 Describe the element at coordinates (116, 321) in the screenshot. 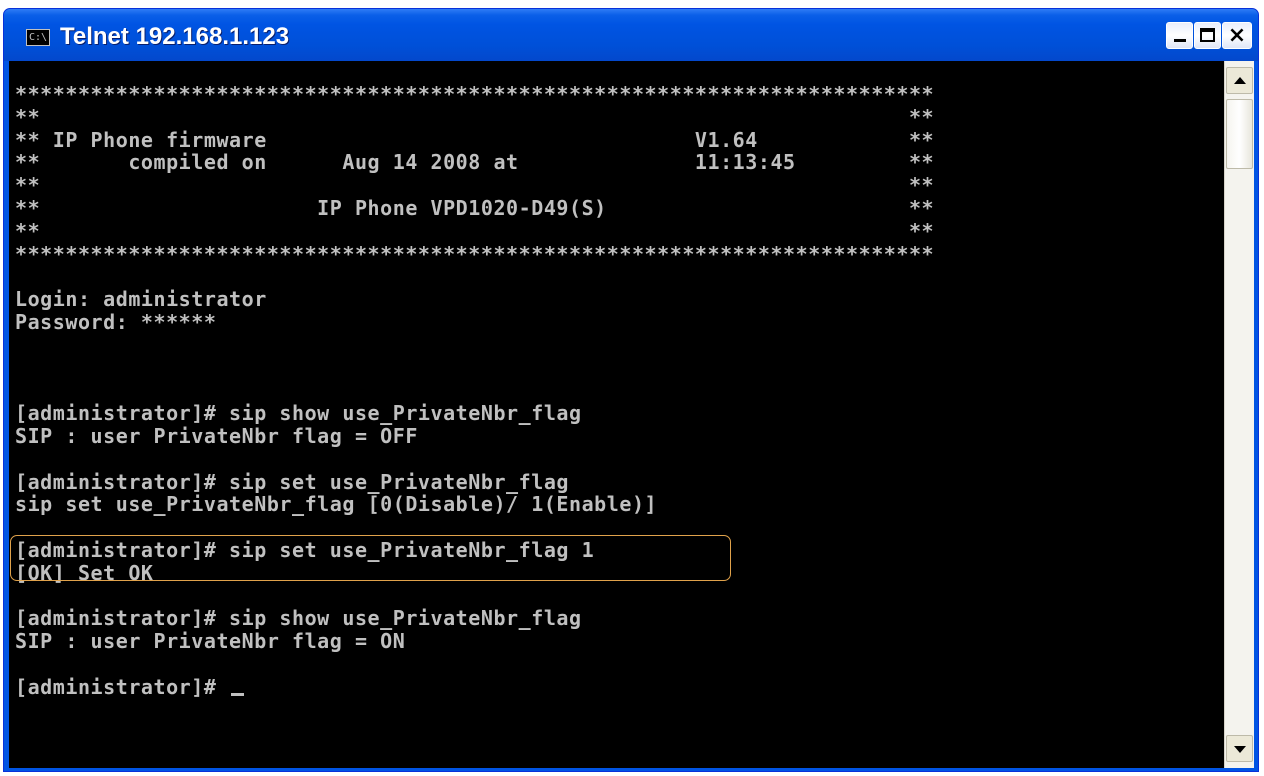

I see `terminal-line: Password: ******` at that location.